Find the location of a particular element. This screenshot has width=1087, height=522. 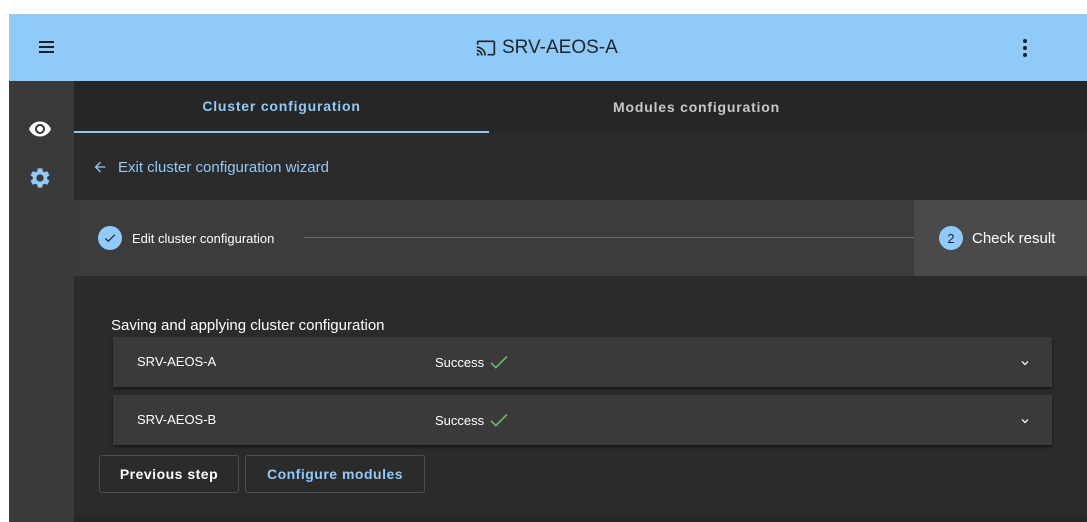

tab-cluster-configuration: Cluster configuration is located at coordinates (281, 107).